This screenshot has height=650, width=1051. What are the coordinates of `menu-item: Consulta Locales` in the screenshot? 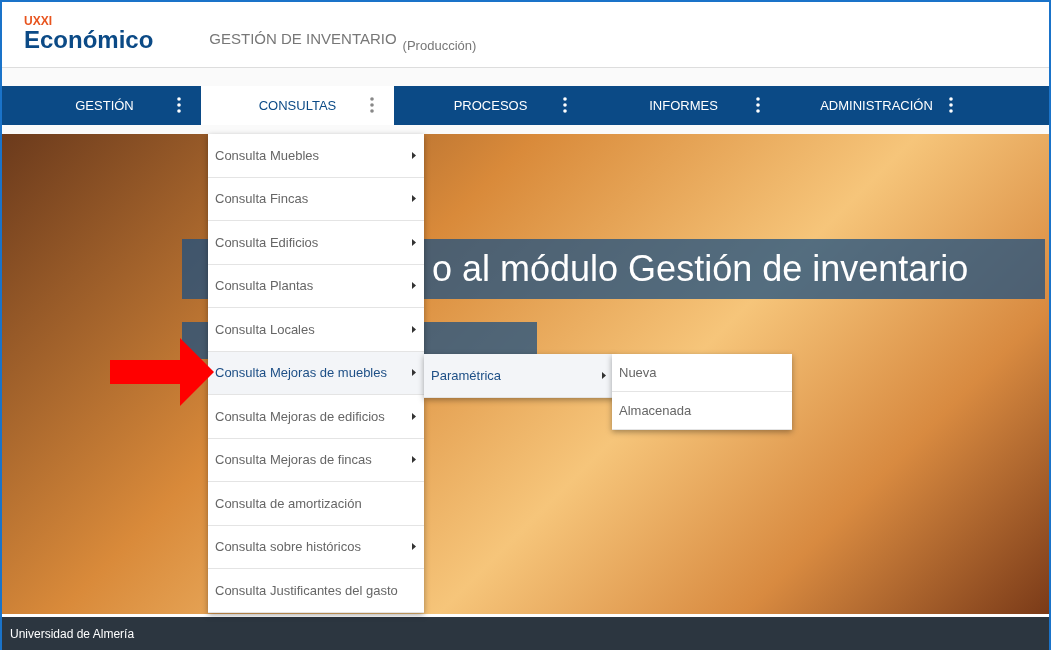 It's located at (316, 330).